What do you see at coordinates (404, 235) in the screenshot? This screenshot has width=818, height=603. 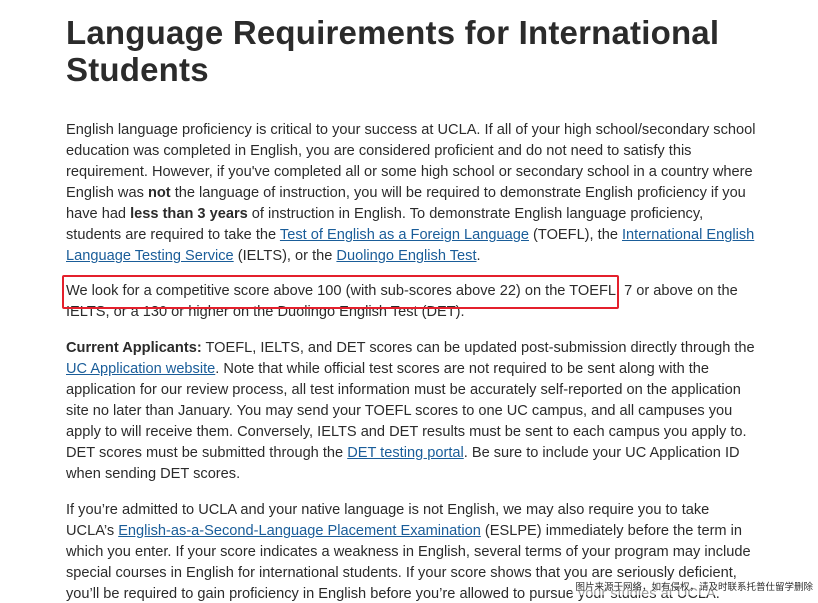 I see `toefl-link: Test of English as a Foreign Language` at bounding box center [404, 235].